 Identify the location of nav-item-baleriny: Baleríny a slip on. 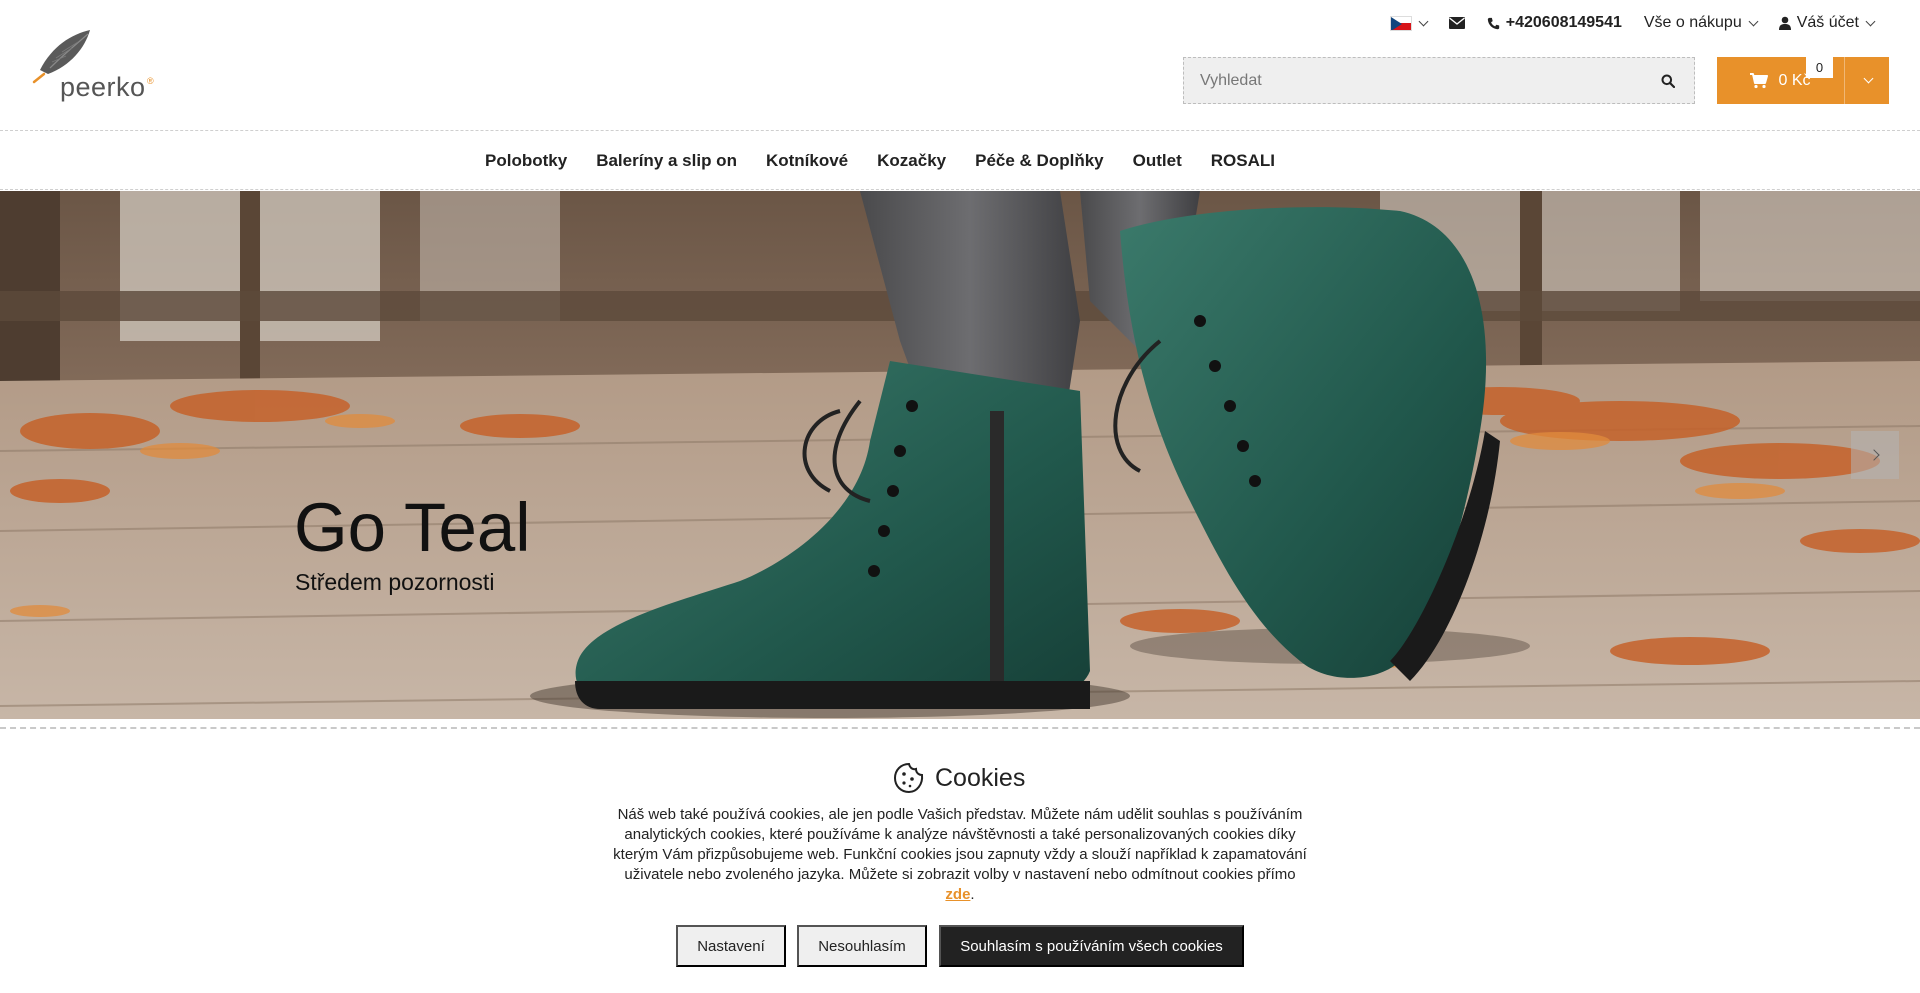
(666, 161).